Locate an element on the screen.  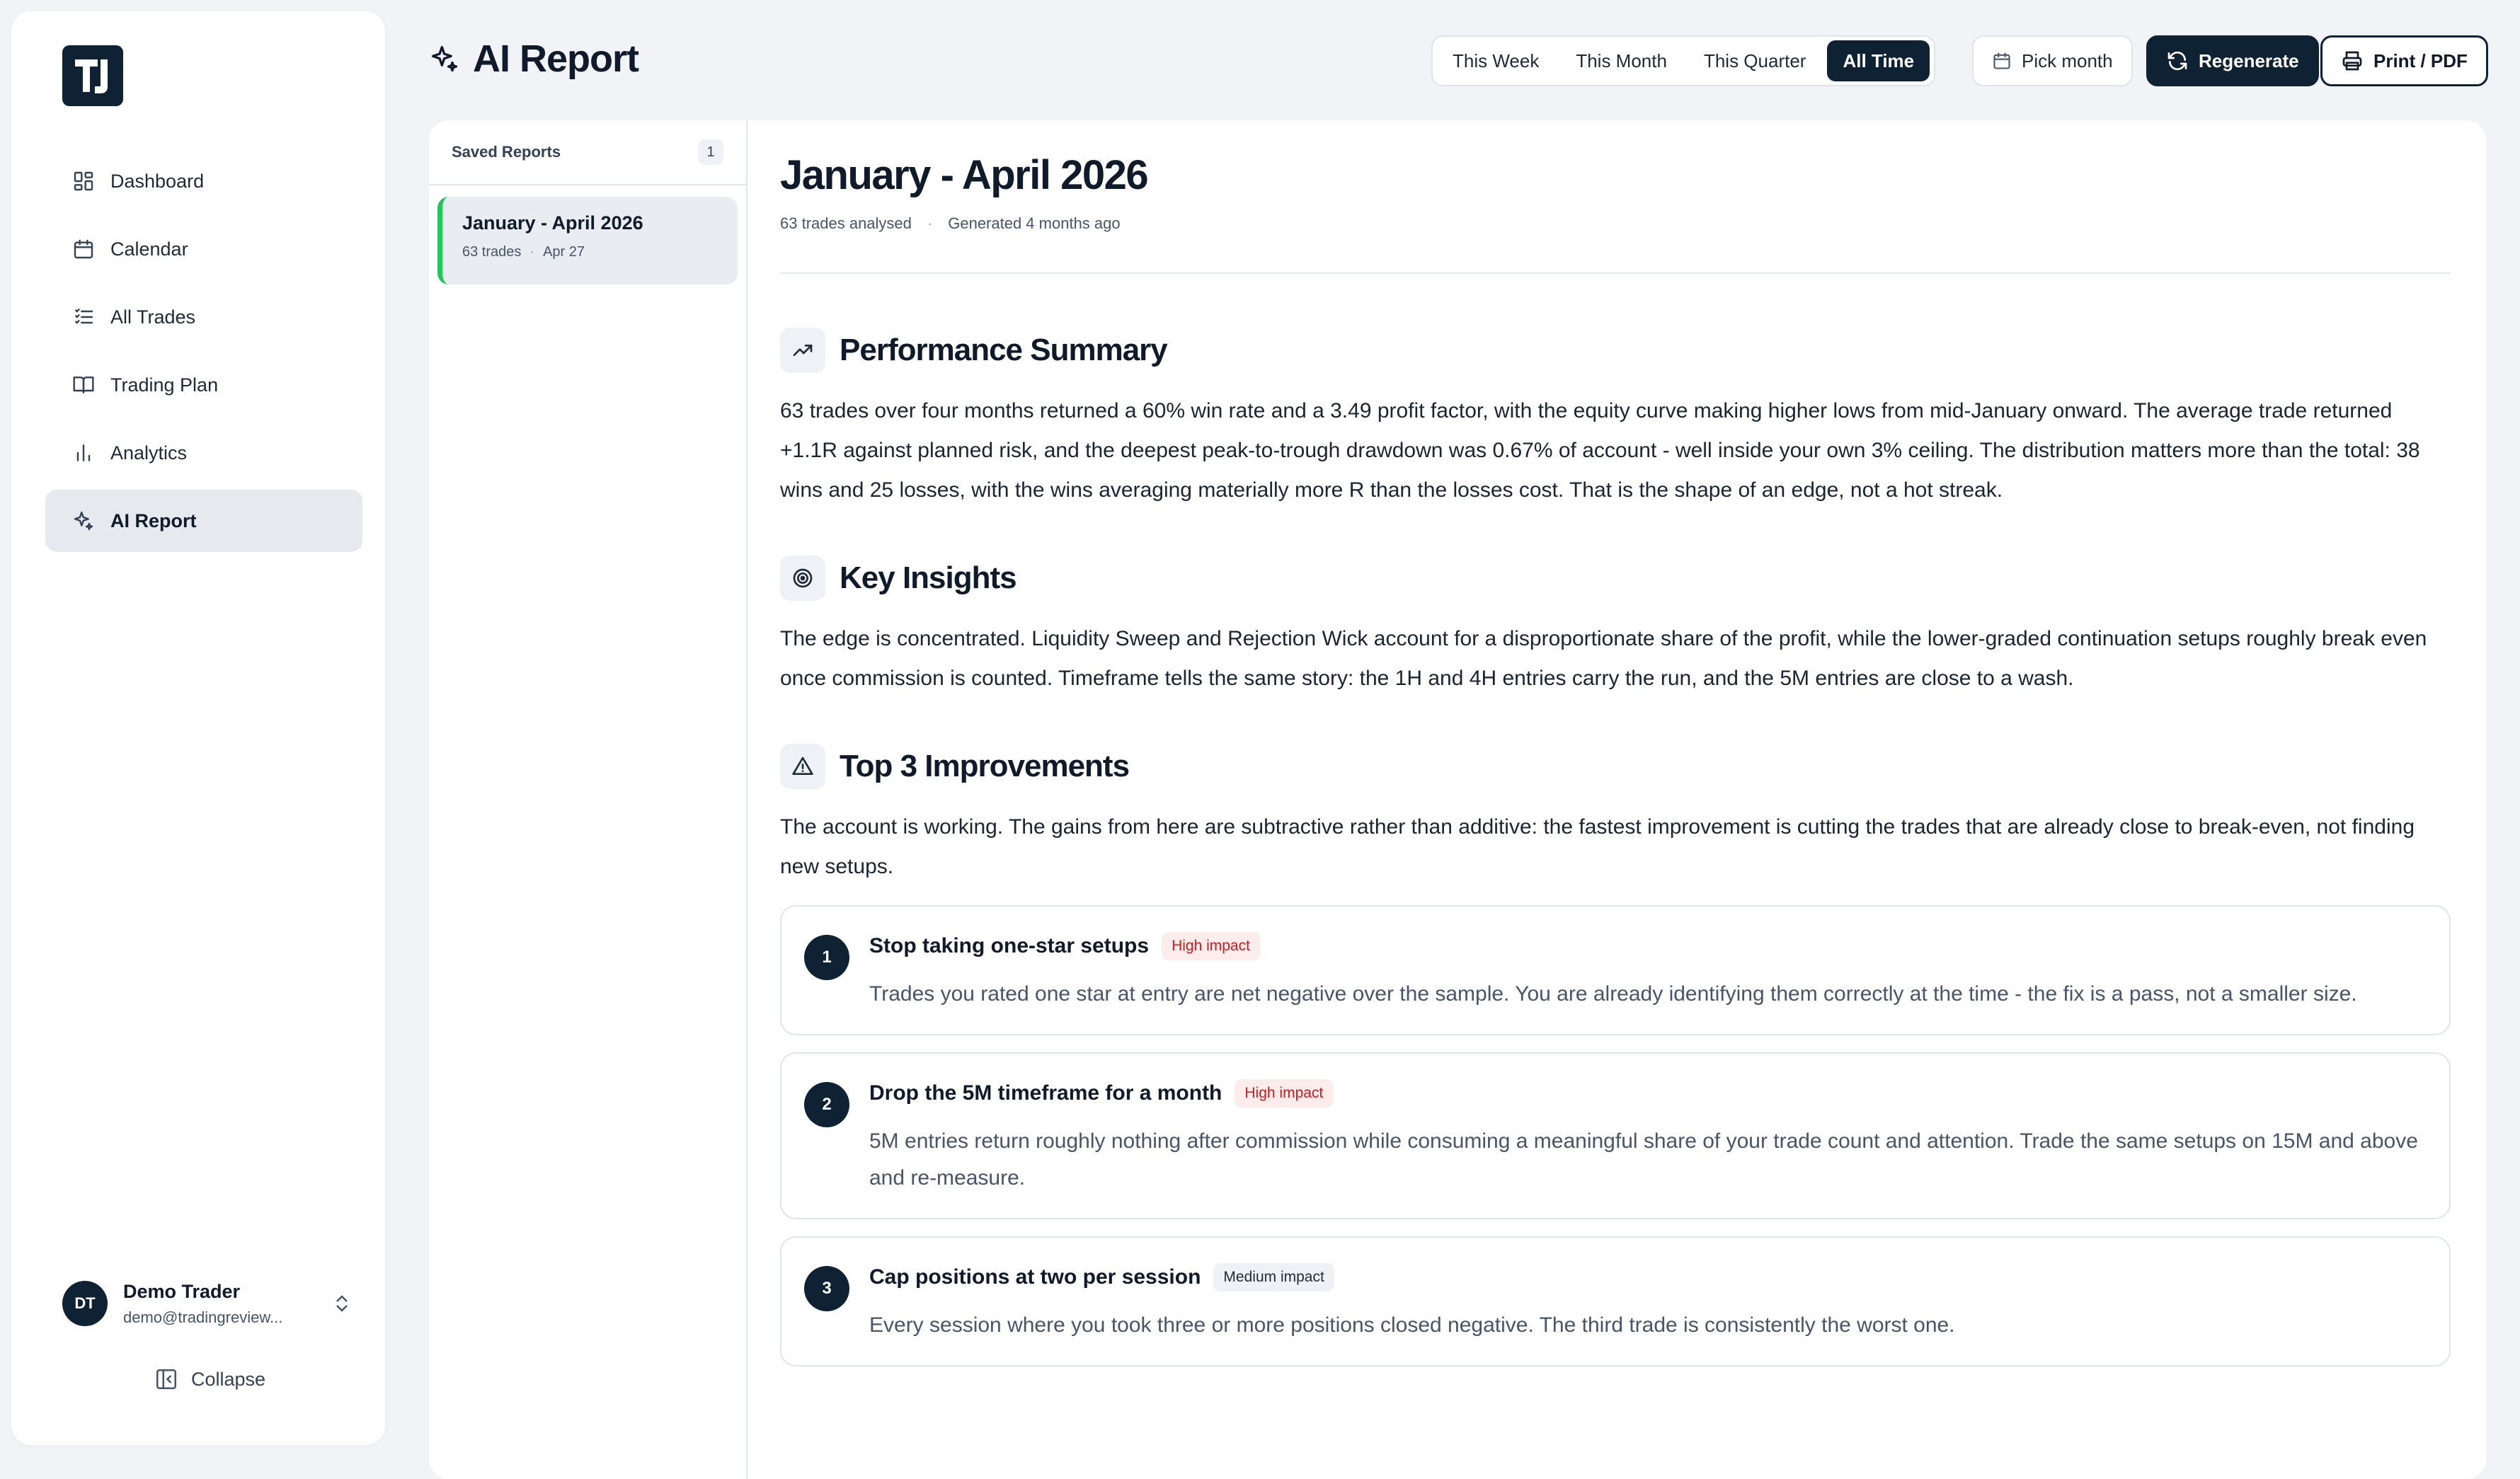
target-icon is located at coordinates (803, 578).